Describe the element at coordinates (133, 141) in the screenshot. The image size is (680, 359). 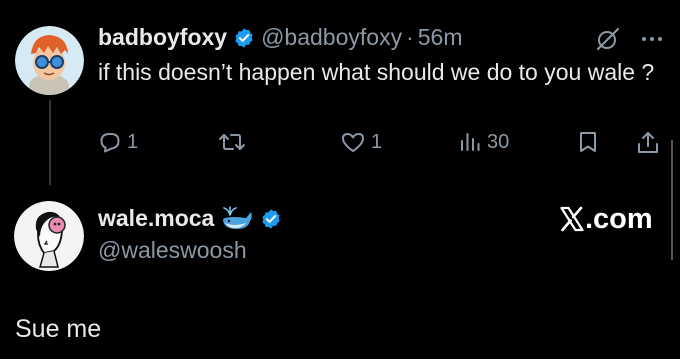
I see `reply-count: 1` at that location.